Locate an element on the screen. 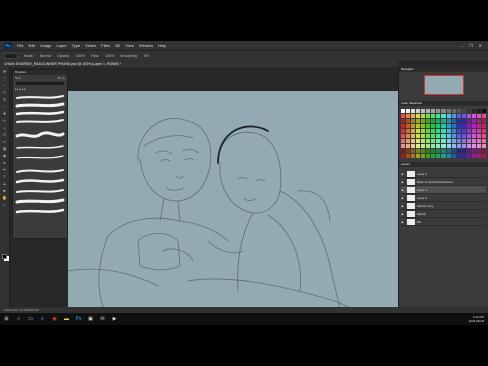 This screenshot has width=488, height=366. photoshop-icon: Ps is located at coordinates (78, 319).